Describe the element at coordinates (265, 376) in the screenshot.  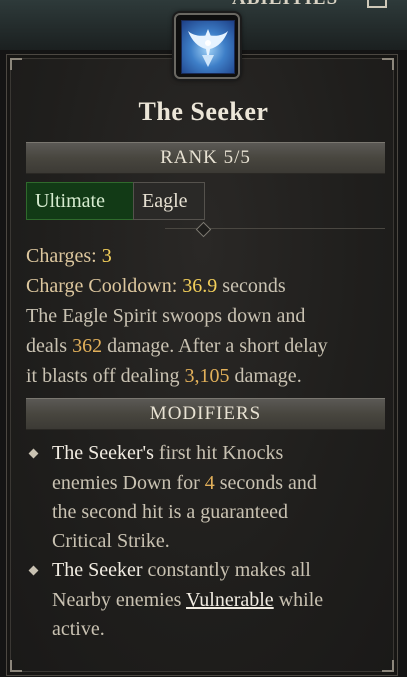
I see `desc-text: damage.` at that location.